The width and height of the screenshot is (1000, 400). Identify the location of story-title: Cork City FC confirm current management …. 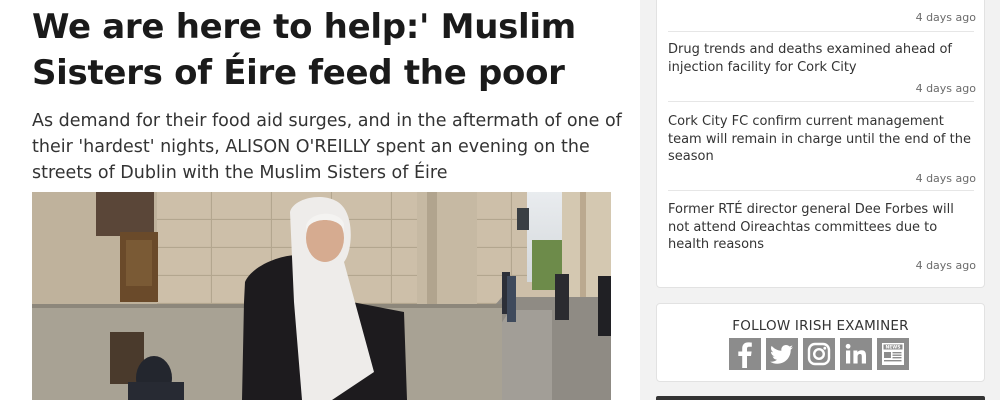
(822, 139).